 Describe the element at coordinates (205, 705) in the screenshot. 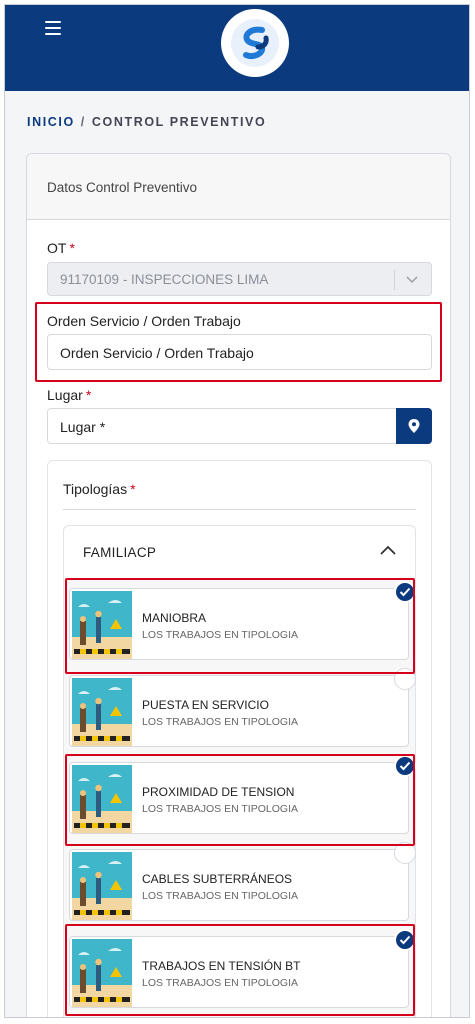

I see `tipologia-name: PUESTA EN SERVICIO` at that location.